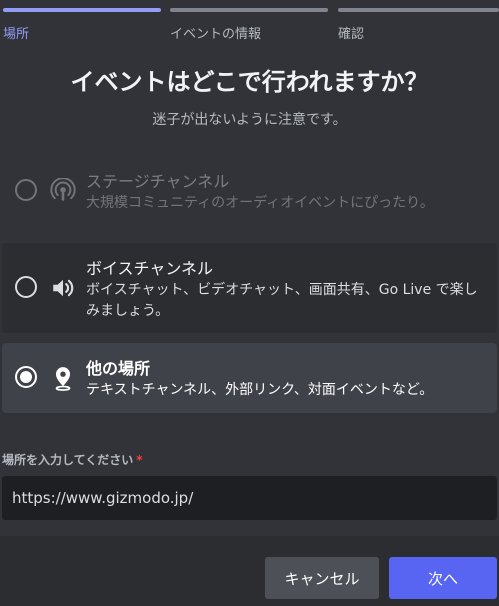 Image resolution: width=499 pixels, height=606 pixels. I want to click on location-field-label: 場所を入力してください *, so click(72, 459).